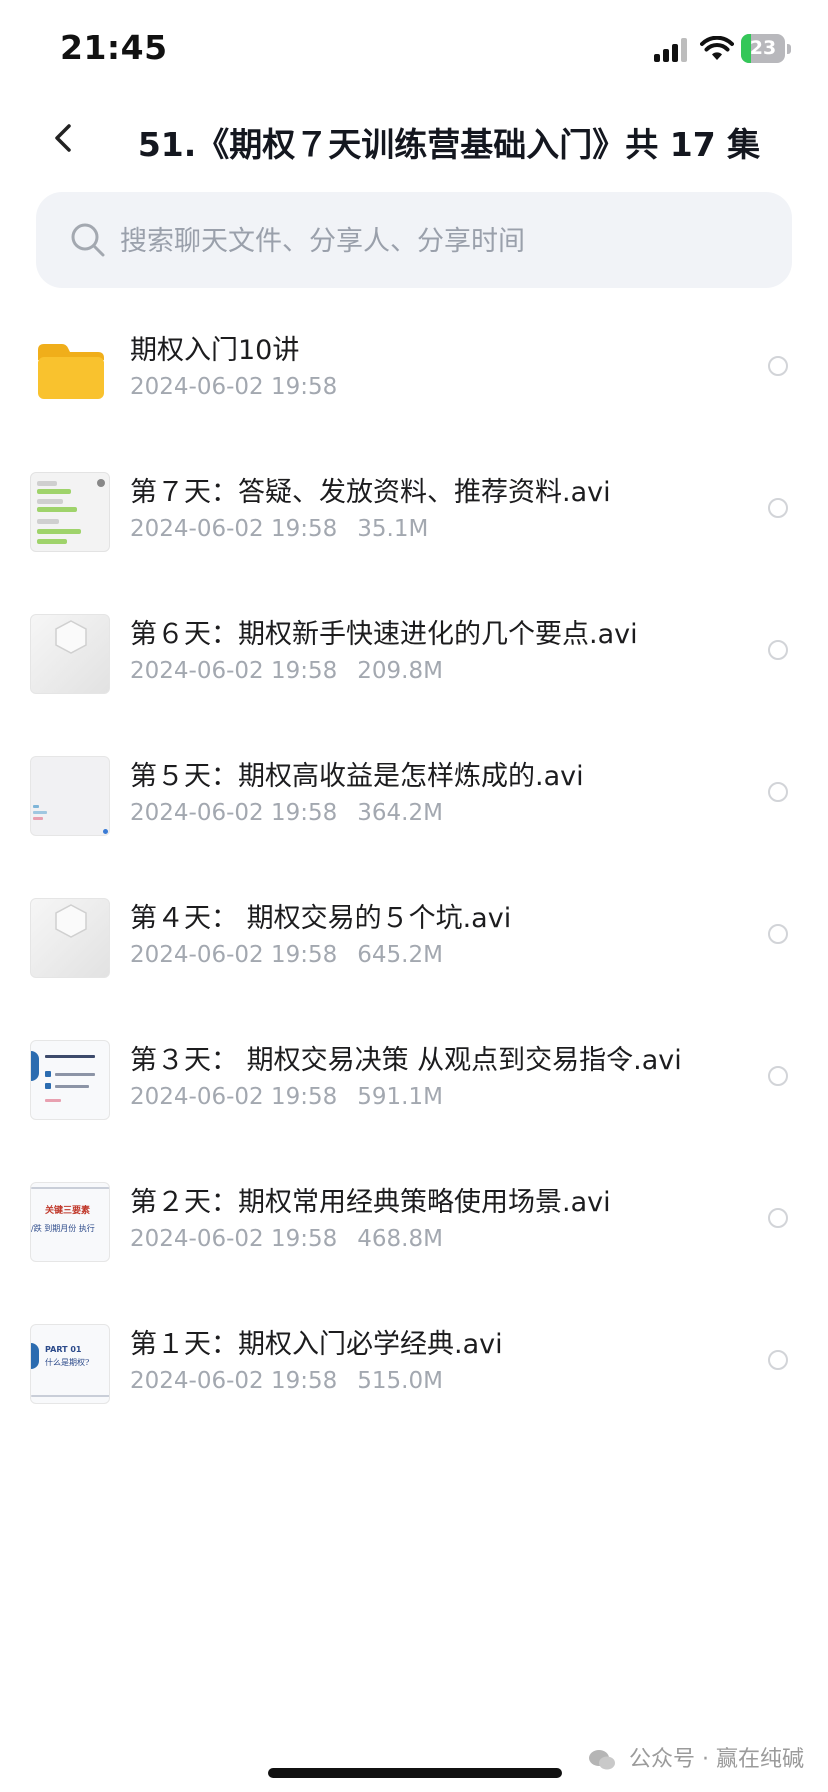 The image size is (828, 1792). What do you see at coordinates (114, 47) in the screenshot?
I see `status-time: 21:45` at bounding box center [114, 47].